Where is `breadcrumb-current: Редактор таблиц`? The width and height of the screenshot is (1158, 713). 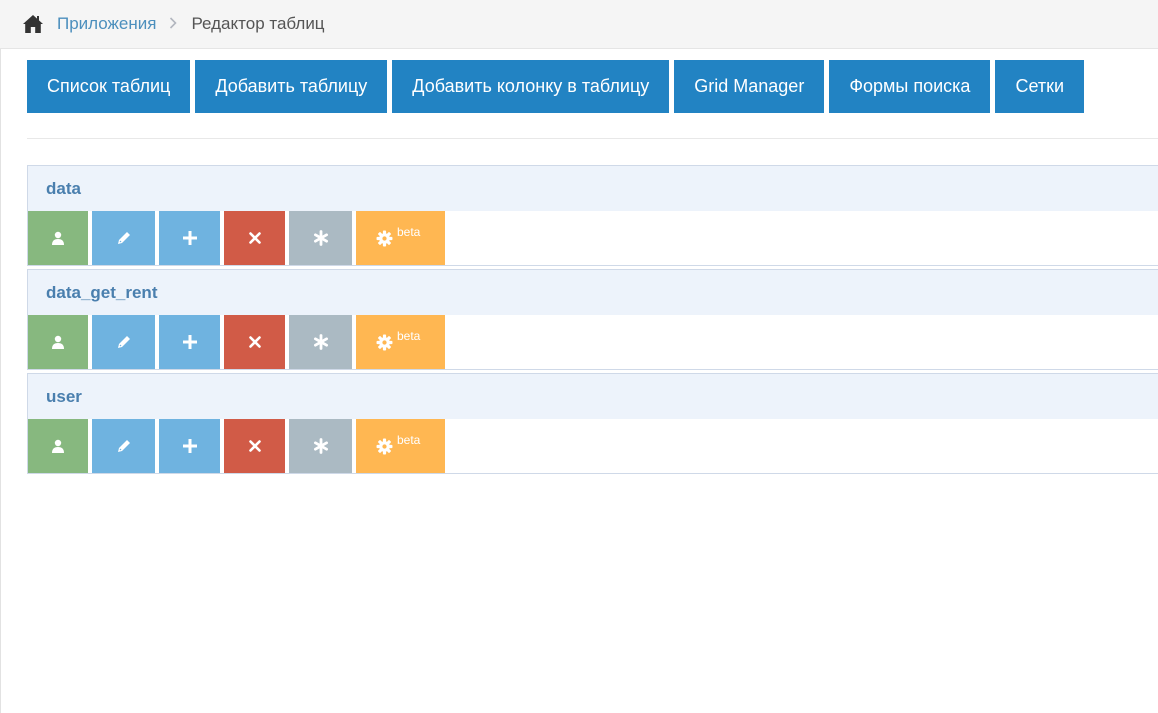
breadcrumb-current: Редактор таблиц is located at coordinates (258, 23).